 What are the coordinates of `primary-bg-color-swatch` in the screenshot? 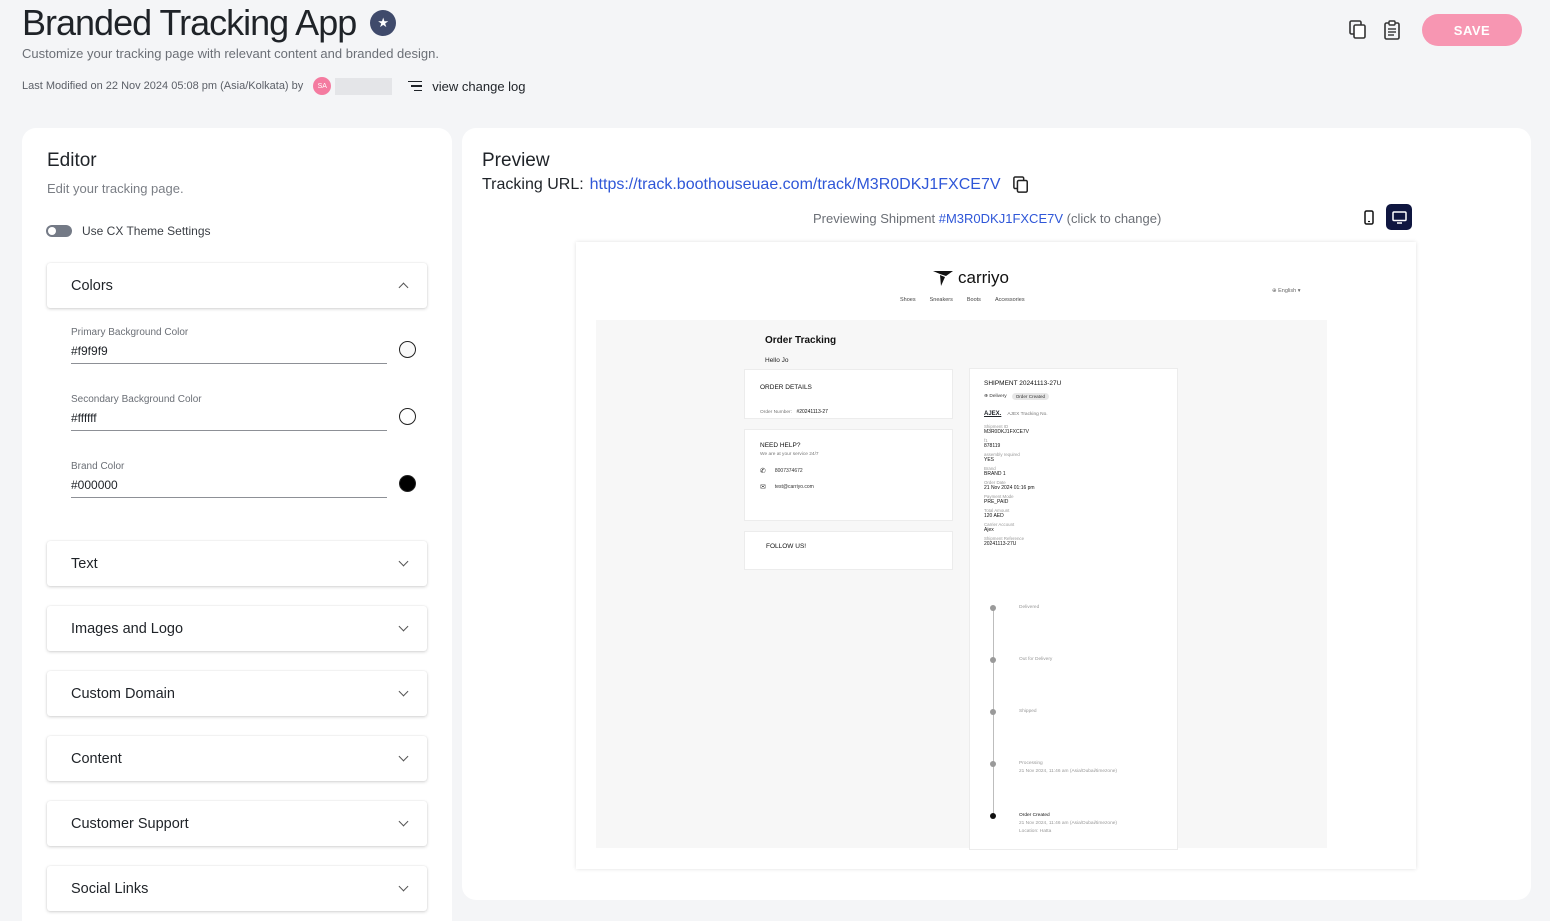 It's located at (407, 349).